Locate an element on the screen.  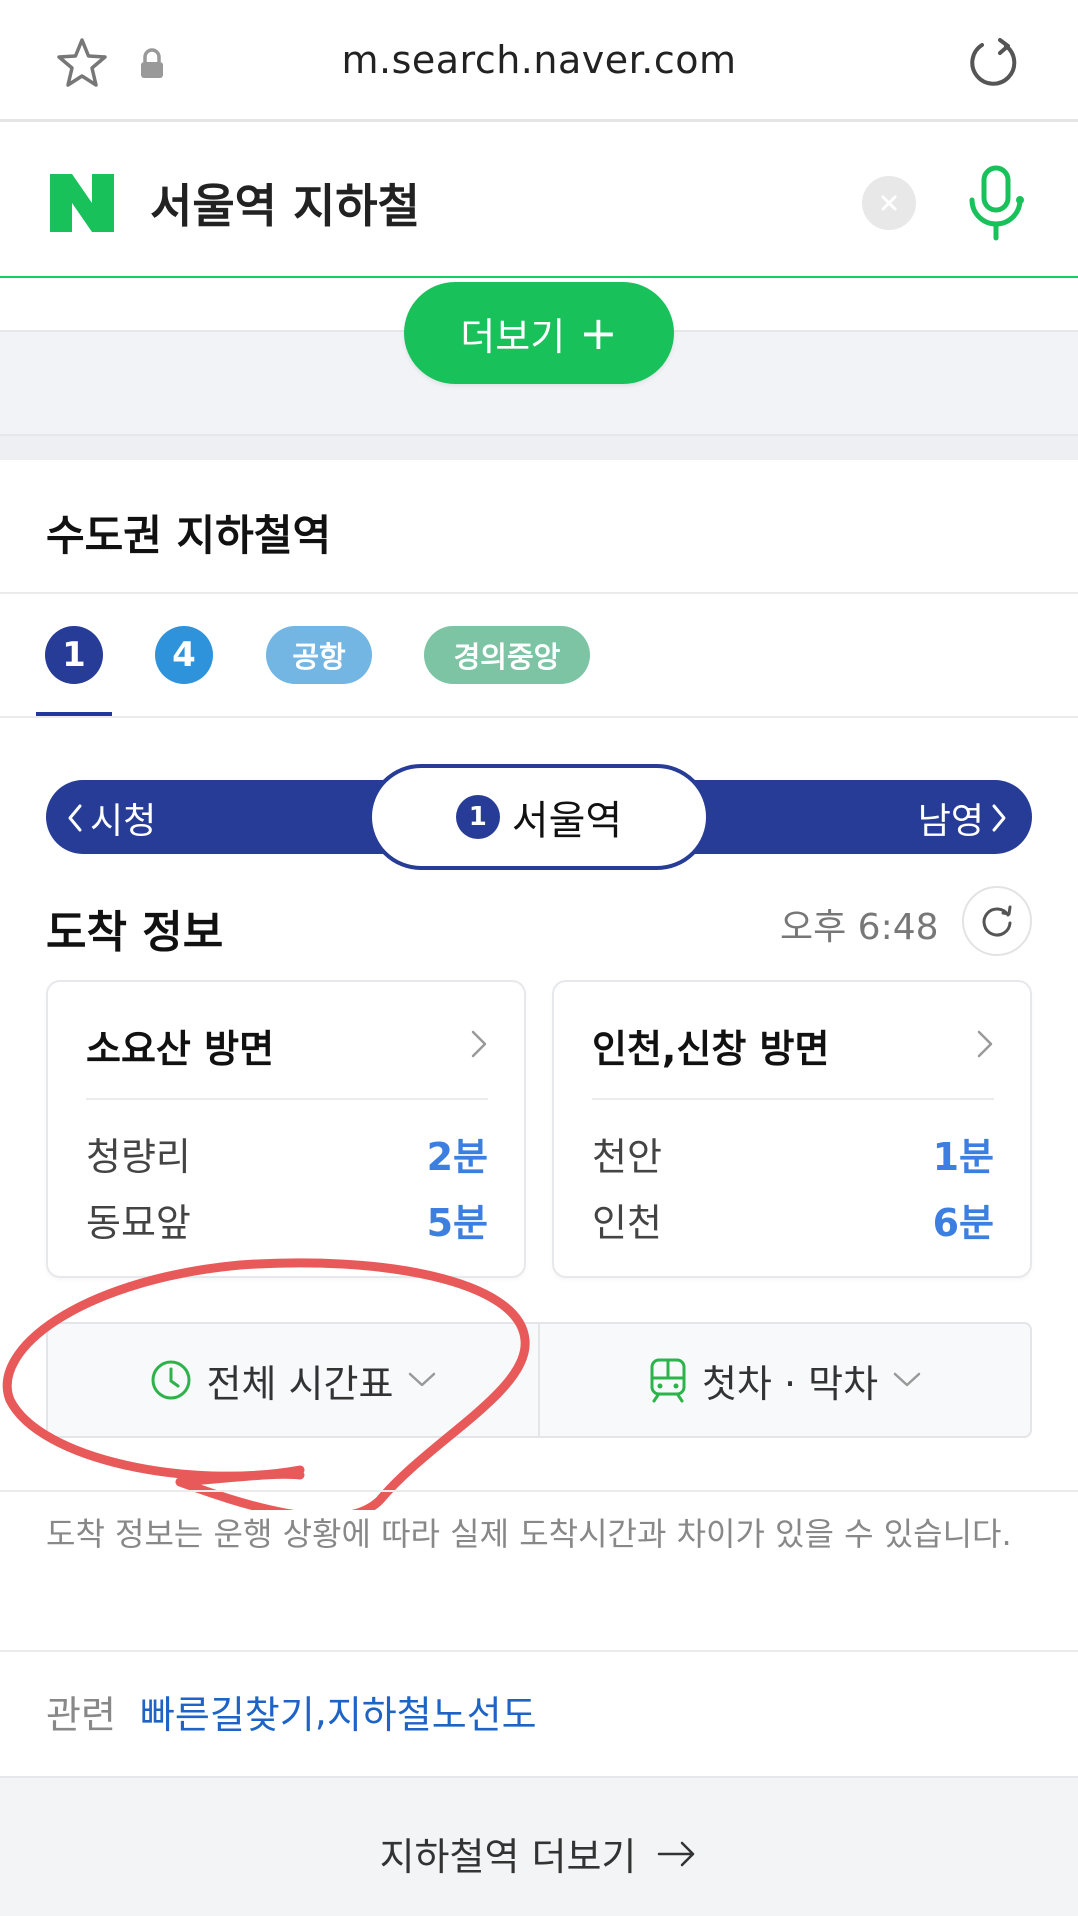
url-text: m.search.naver.com is located at coordinates (539, 60).